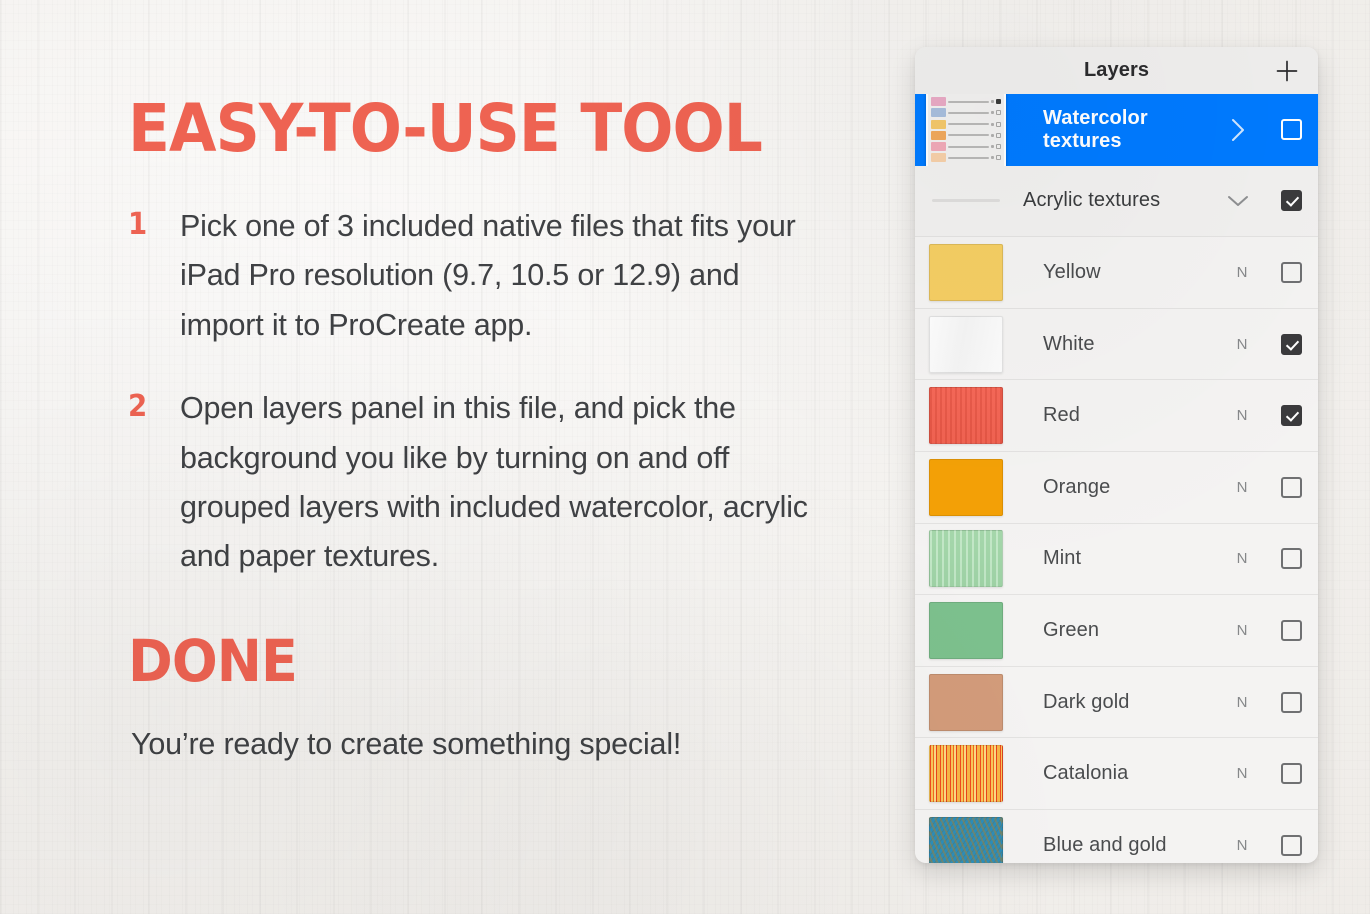 The image size is (1370, 914). What do you see at coordinates (1062, 558) in the screenshot?
I see `layer-name: Mint` at bounding box center [1062, 558].